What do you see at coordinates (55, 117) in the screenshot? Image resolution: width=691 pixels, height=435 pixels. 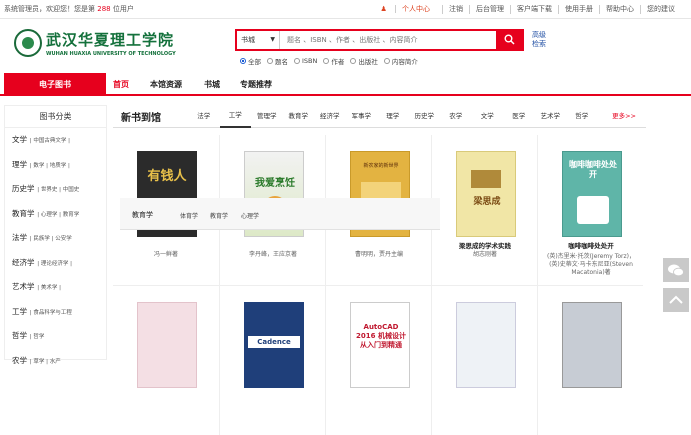 I see `sidebar-title: 图书分类` at bounding box center [55, 117].